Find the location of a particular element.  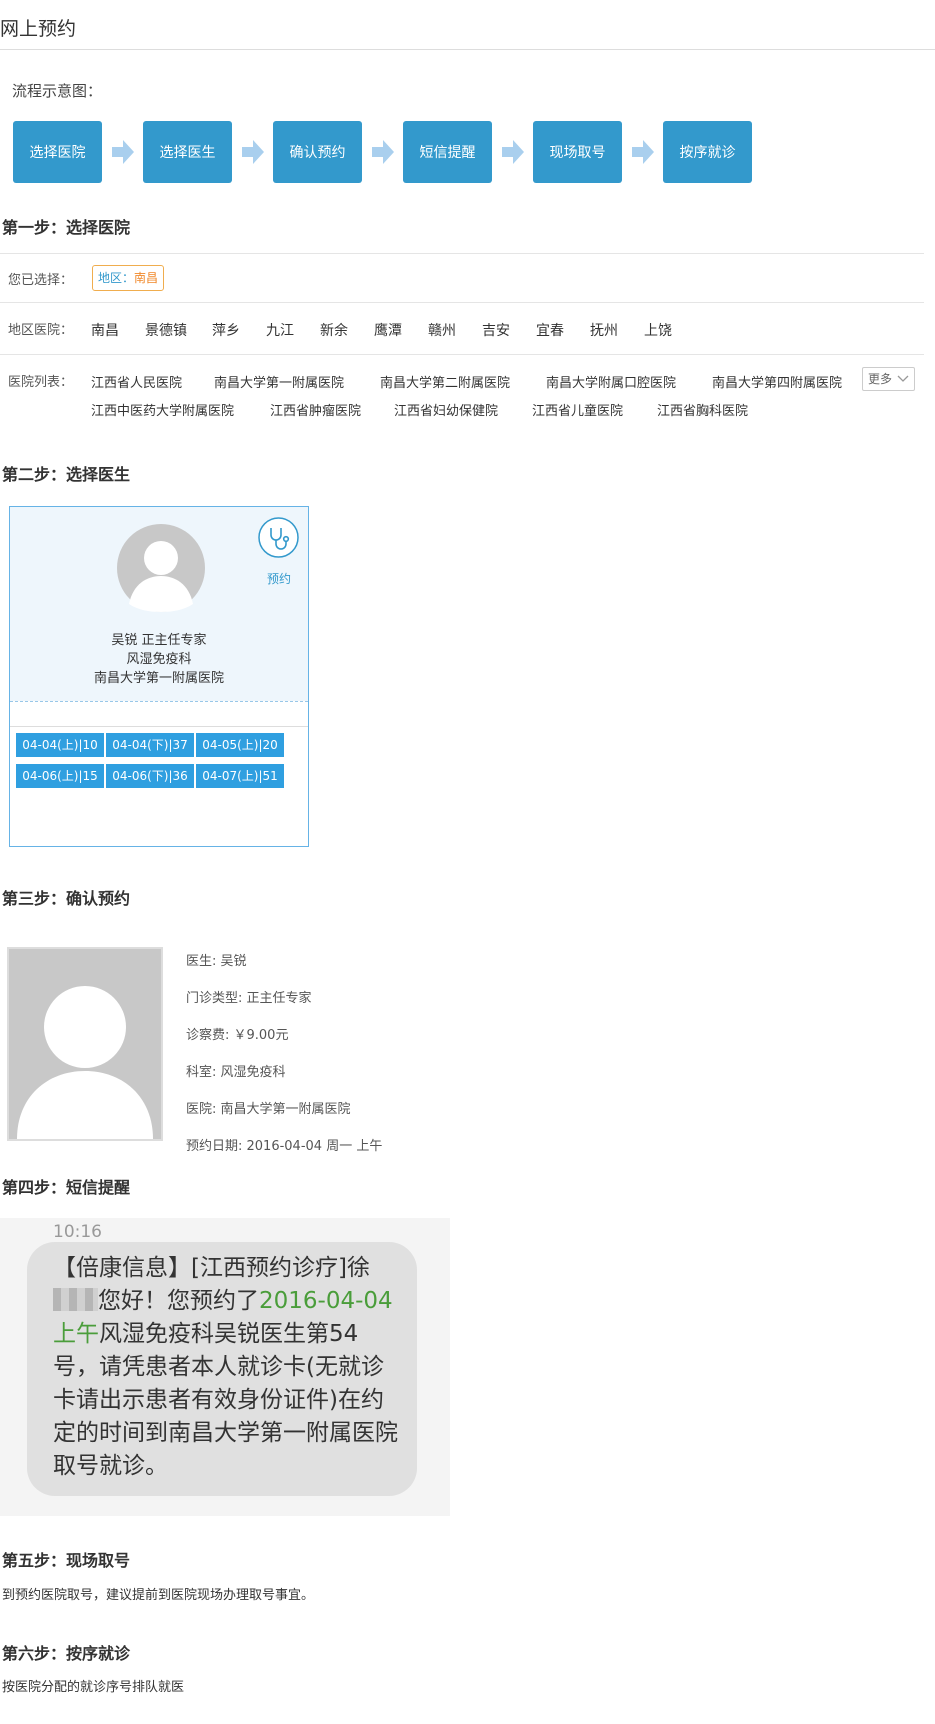

flow-step-sms: 短信提醒 is located at coordinates (447, 152).